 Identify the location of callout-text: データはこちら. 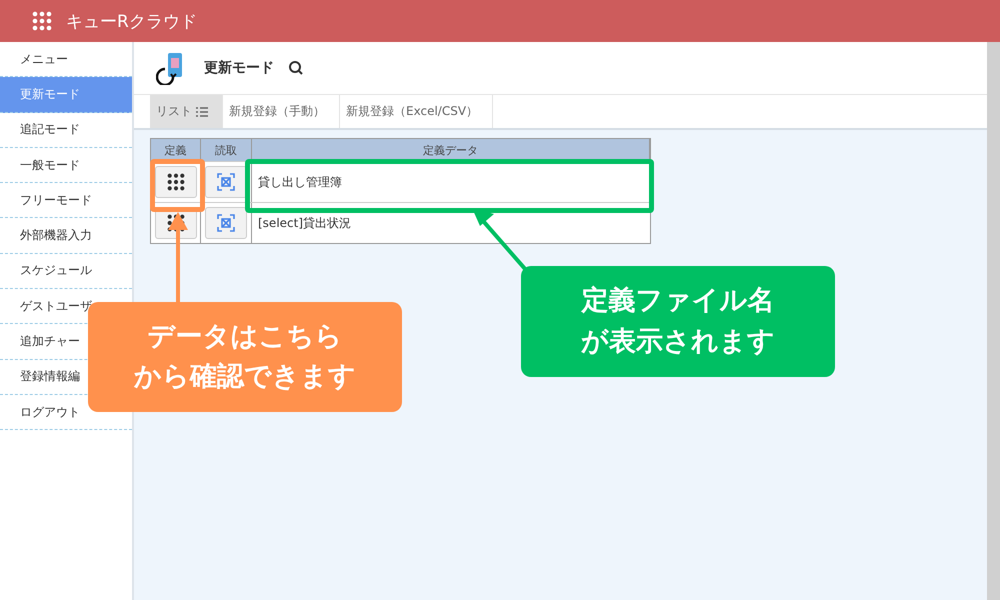
(245, 337).